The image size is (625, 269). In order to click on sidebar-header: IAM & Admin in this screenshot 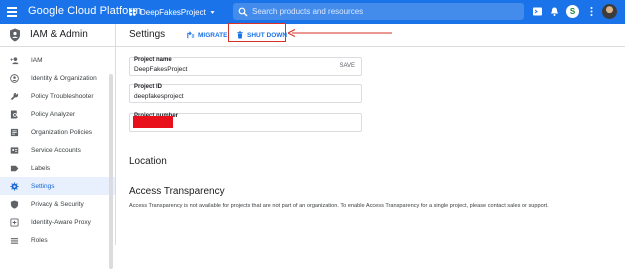, I will do `click(57, 35)`.